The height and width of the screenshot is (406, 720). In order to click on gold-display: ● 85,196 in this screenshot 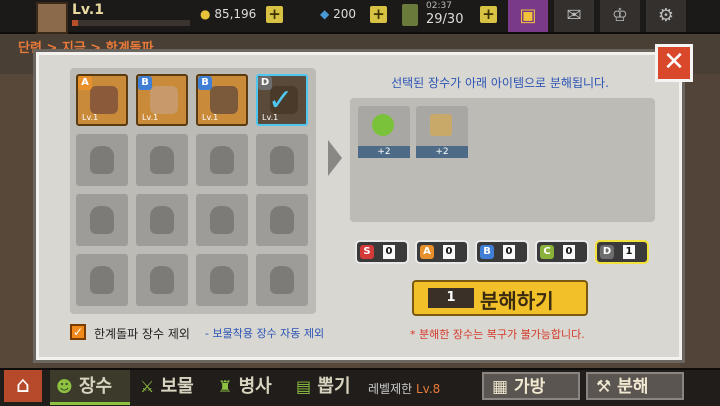, I will do `click(228, 14)`.